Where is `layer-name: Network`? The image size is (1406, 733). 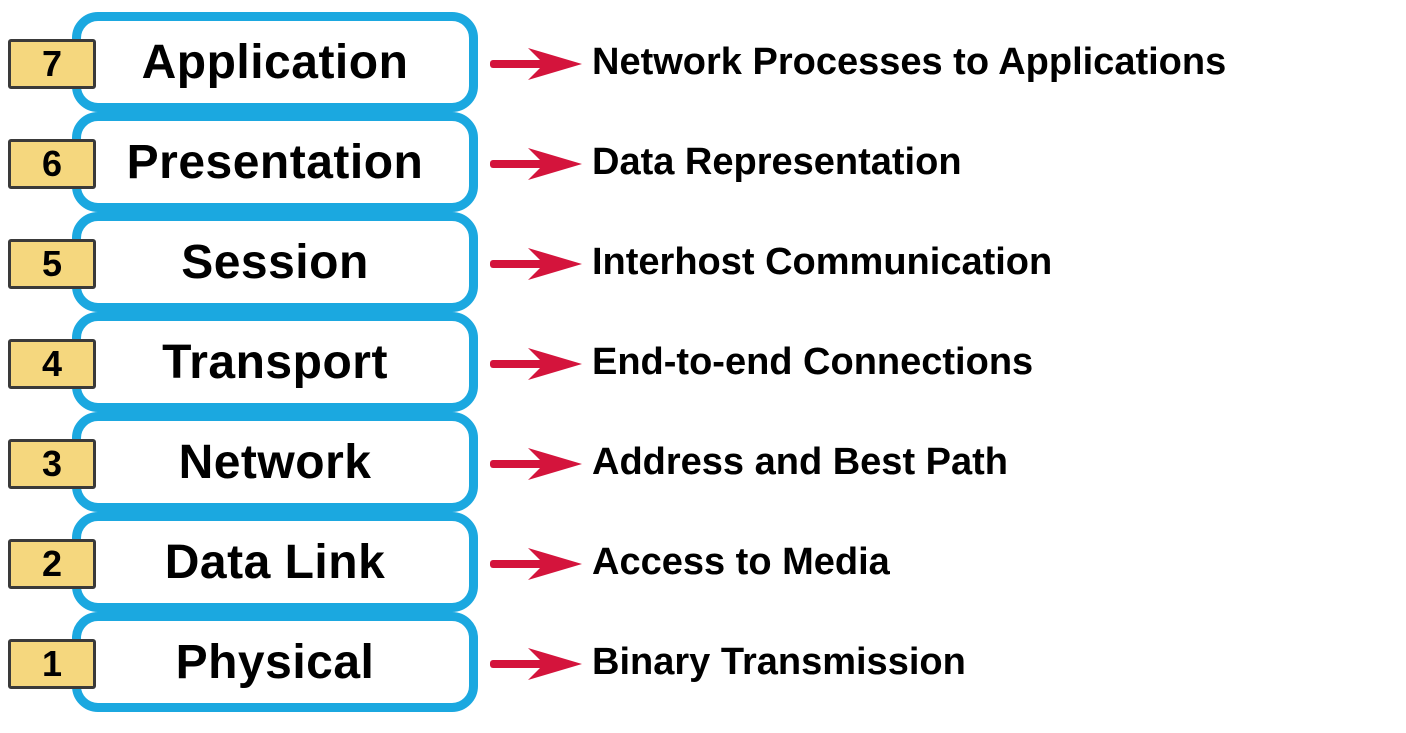 layer-name: Network is located at coordinates (275, 462).